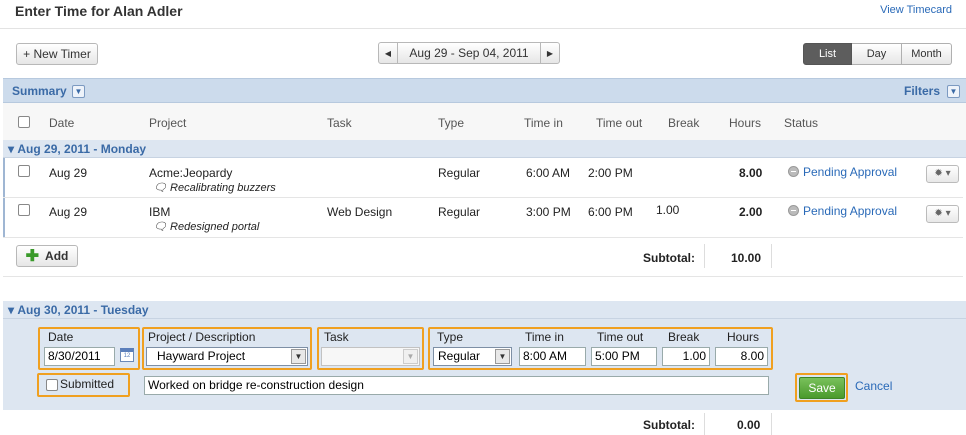 Image resolution: width=966 pixels, height=435 pixels. What do you see at coordinates (336, 337) in the screenshot?
I see `task-label: Task` at bounding box center [336, 337].